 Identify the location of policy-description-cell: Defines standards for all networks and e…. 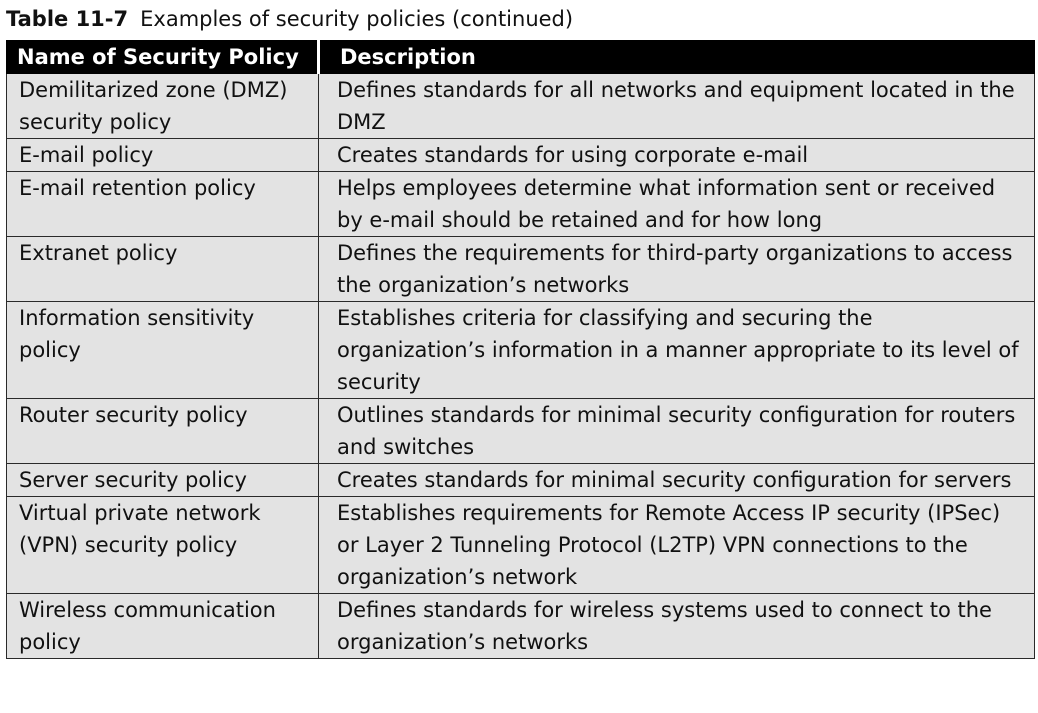
(676, 106).